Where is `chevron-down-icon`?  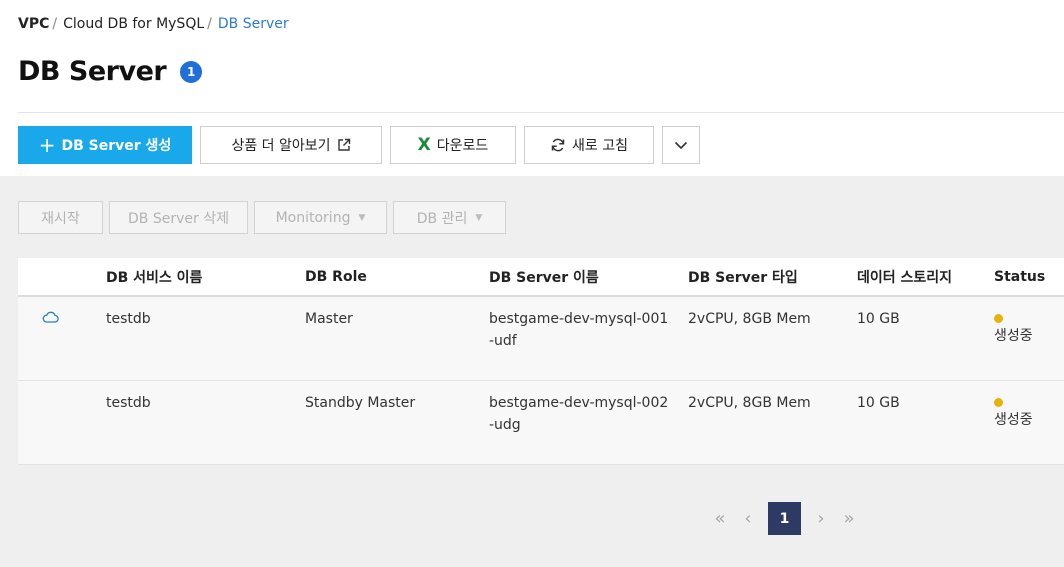
chevron-down-icon is located at coordinates (681, 145).